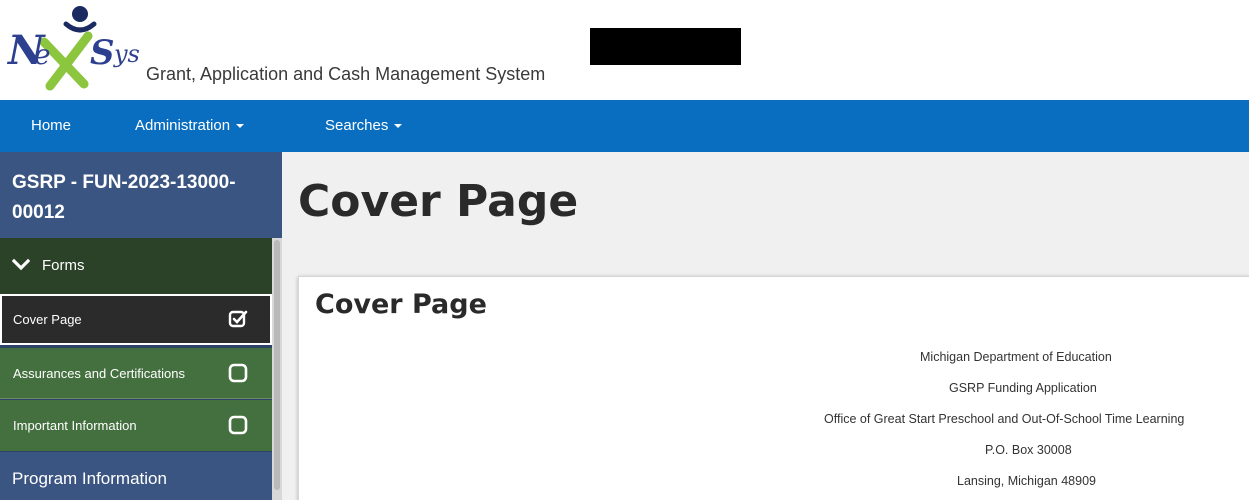  Describe the element at coordinates (1023, 388) in the screenshot. I see `address-line: GSRP Funding Application` at that location.